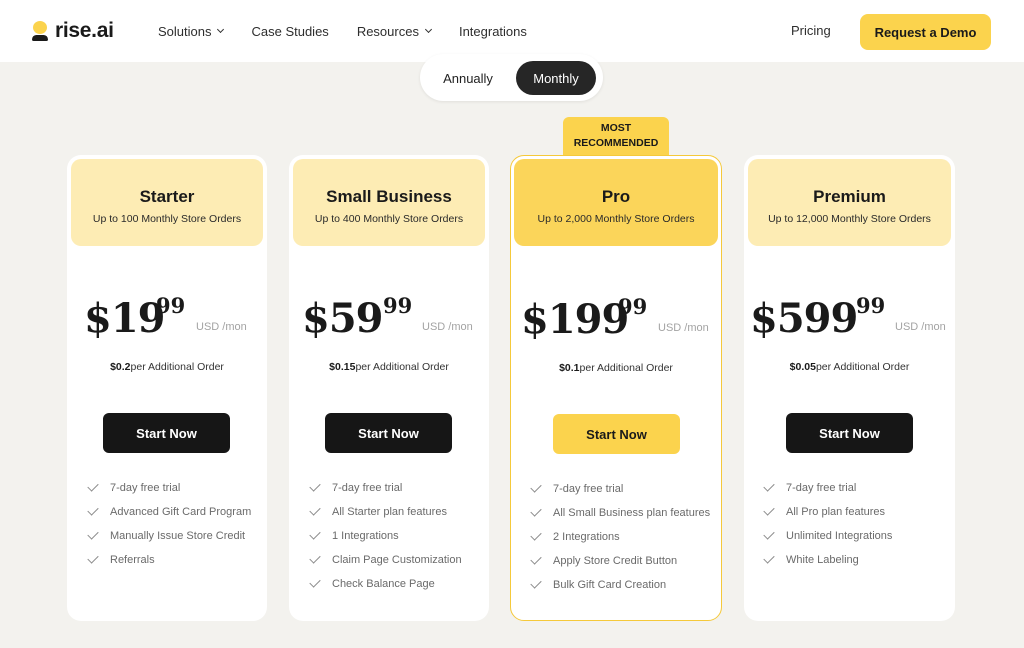  What do you see at coordinates (342, 318) in the screenshot?
I see `price-amount: $59` at bounding box center [342, 318].